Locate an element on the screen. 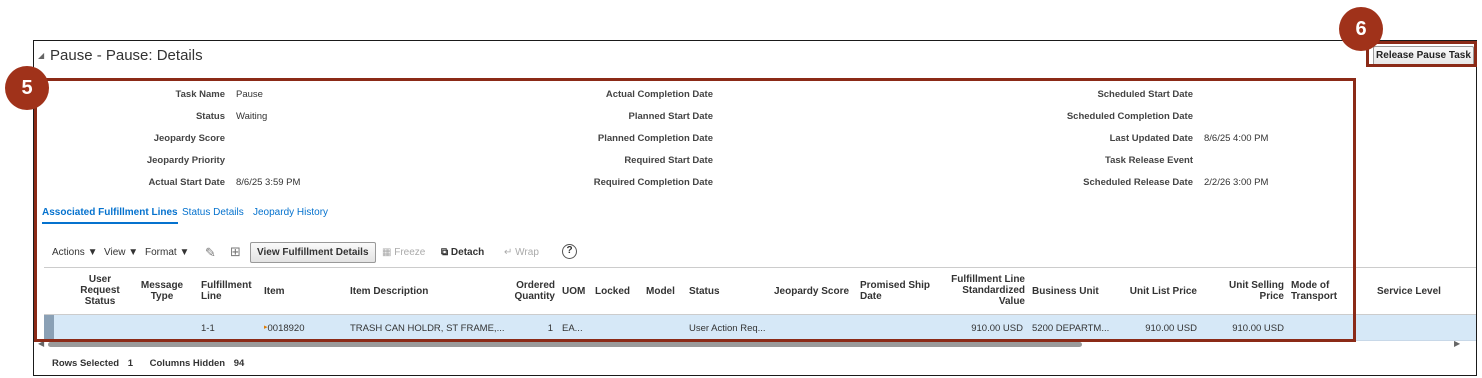 The height and width of the screenshot is (378, 1482). col-service-level: Service Level is located at coordinates (1409, 291).